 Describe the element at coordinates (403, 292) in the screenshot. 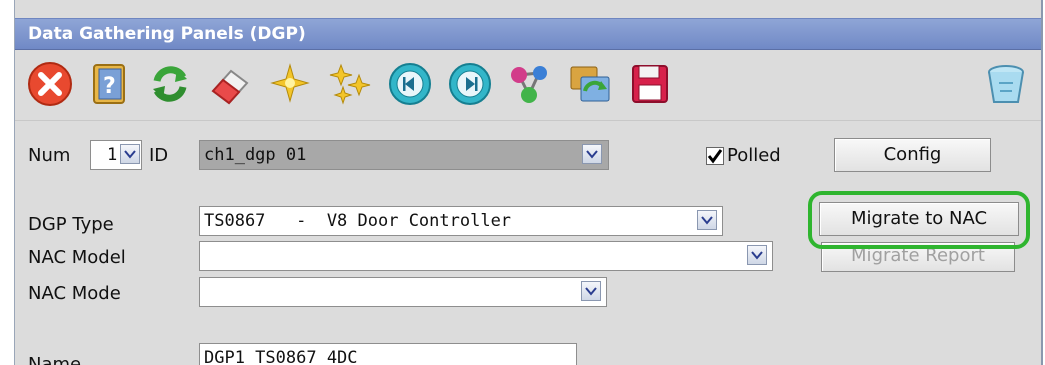

I see `nac-mode-select` at that location.